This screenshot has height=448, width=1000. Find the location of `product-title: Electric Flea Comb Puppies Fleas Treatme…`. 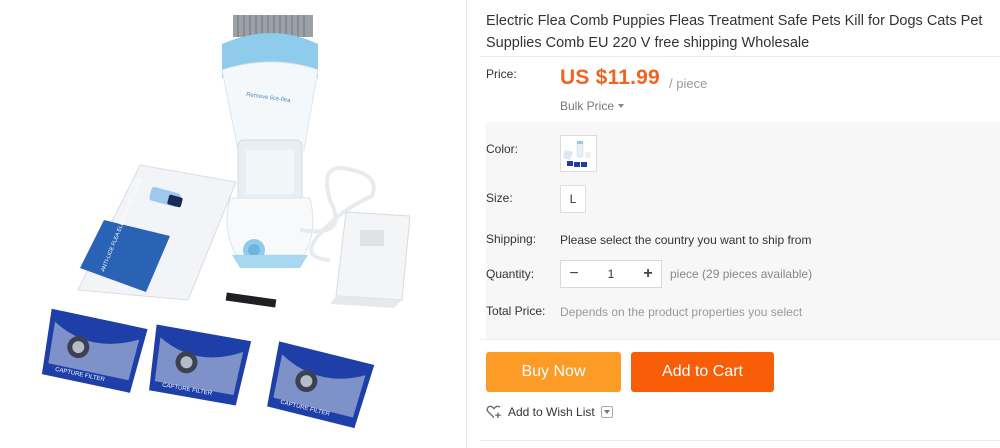

product-title: Electric Flea Comb Puppies Fleas Treatme… is located at coordinates (734, 32).